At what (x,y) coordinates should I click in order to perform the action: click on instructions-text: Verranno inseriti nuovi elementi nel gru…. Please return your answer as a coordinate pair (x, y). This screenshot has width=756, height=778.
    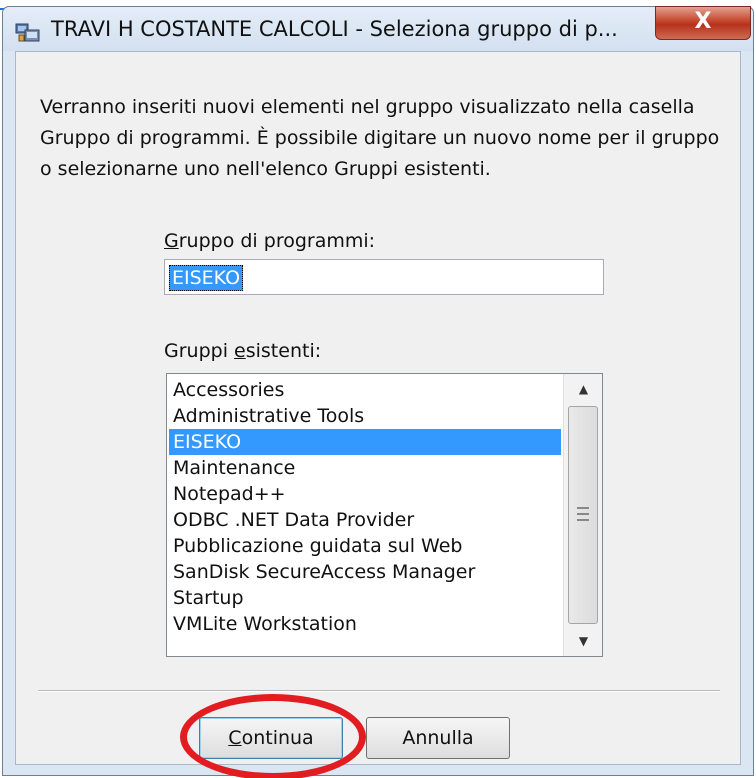
    Looking at the image, I should click on (380, 138).